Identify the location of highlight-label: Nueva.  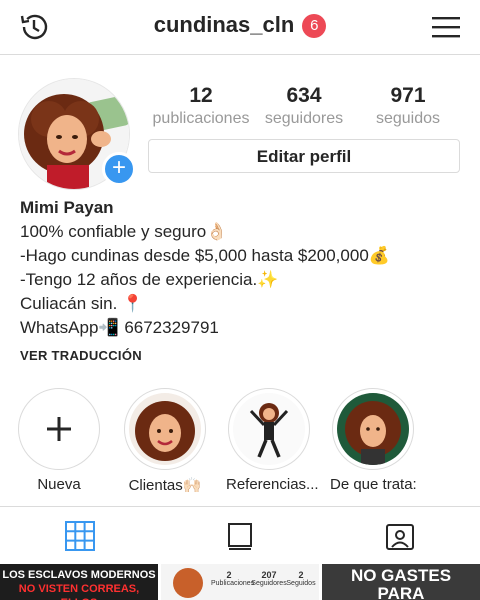
(59, 484).